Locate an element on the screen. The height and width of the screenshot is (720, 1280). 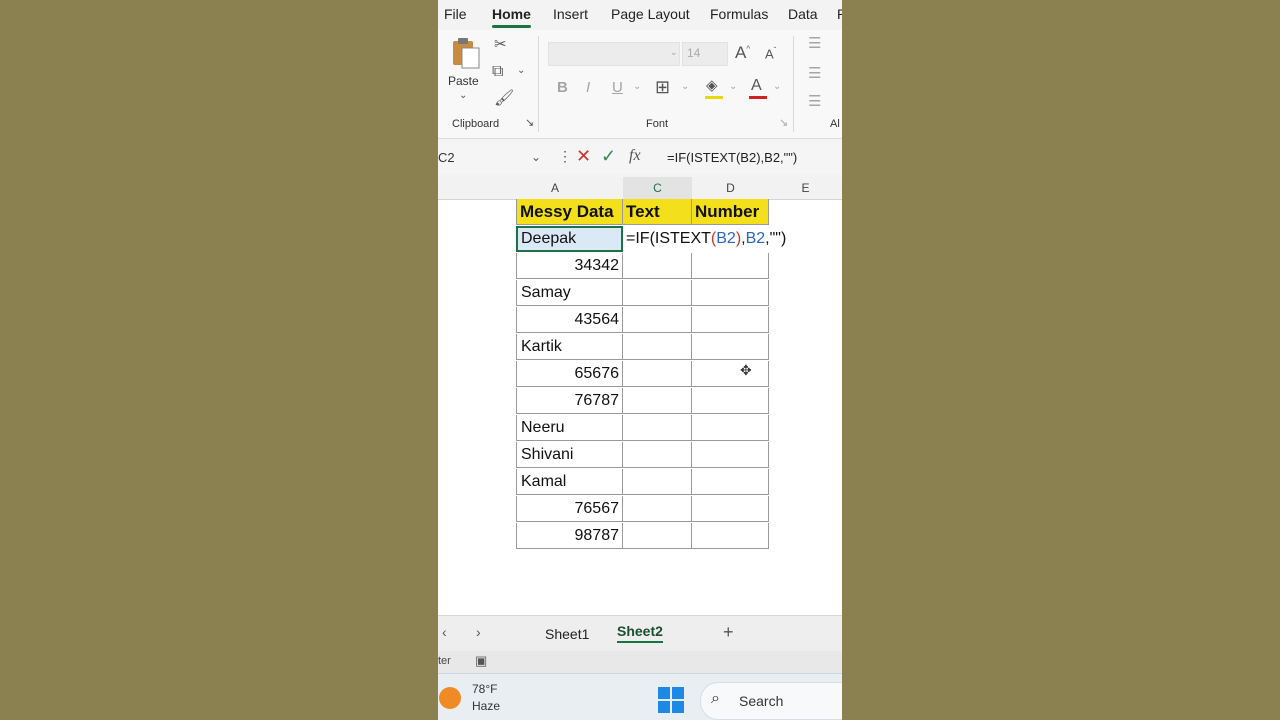
font-family-chevron-icon: ⌄ is located at coordinates (674, 52).